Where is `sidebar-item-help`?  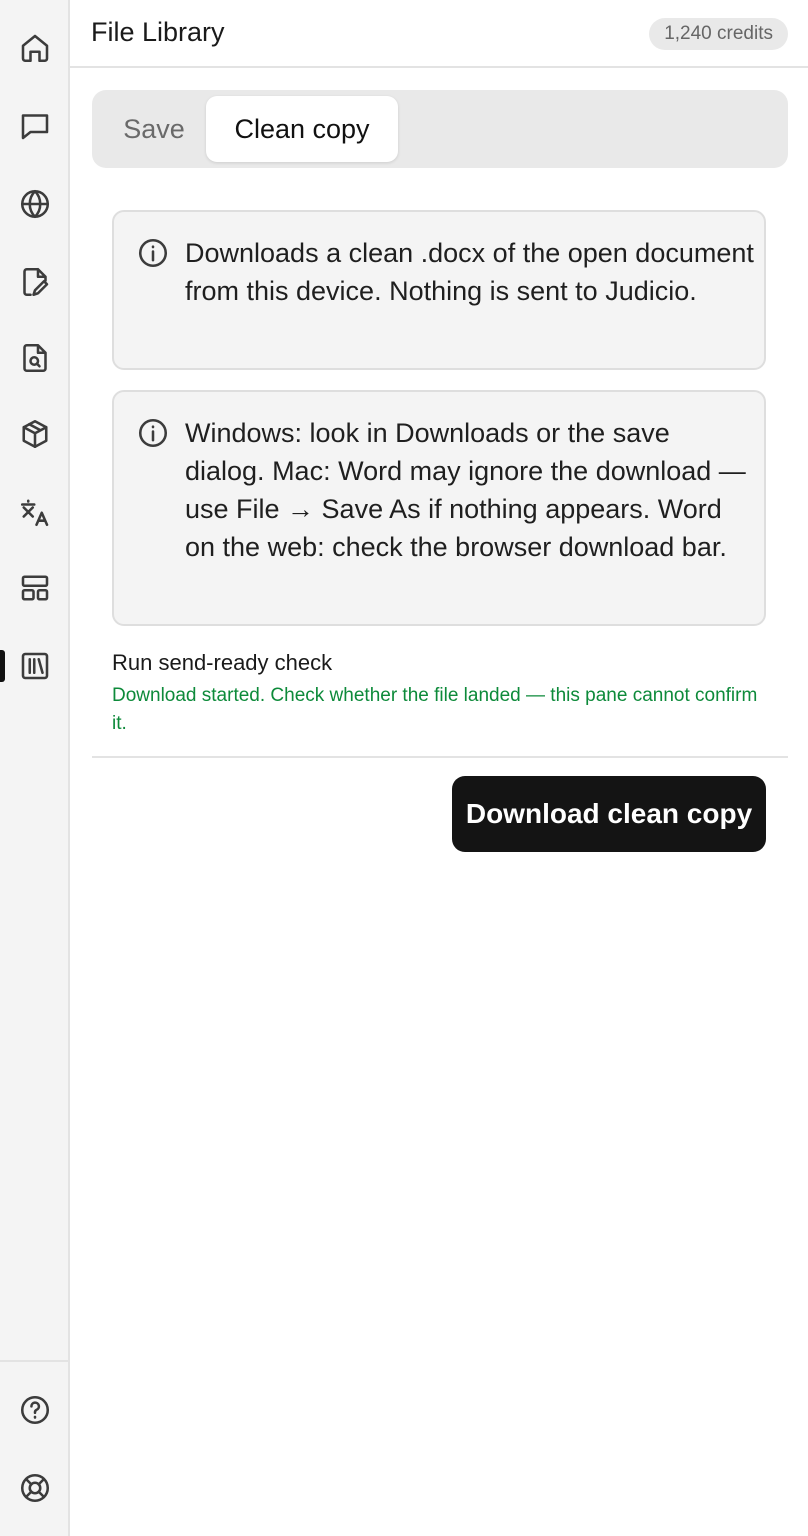
sidebar-item-help is located at coordinates (35, 1410).